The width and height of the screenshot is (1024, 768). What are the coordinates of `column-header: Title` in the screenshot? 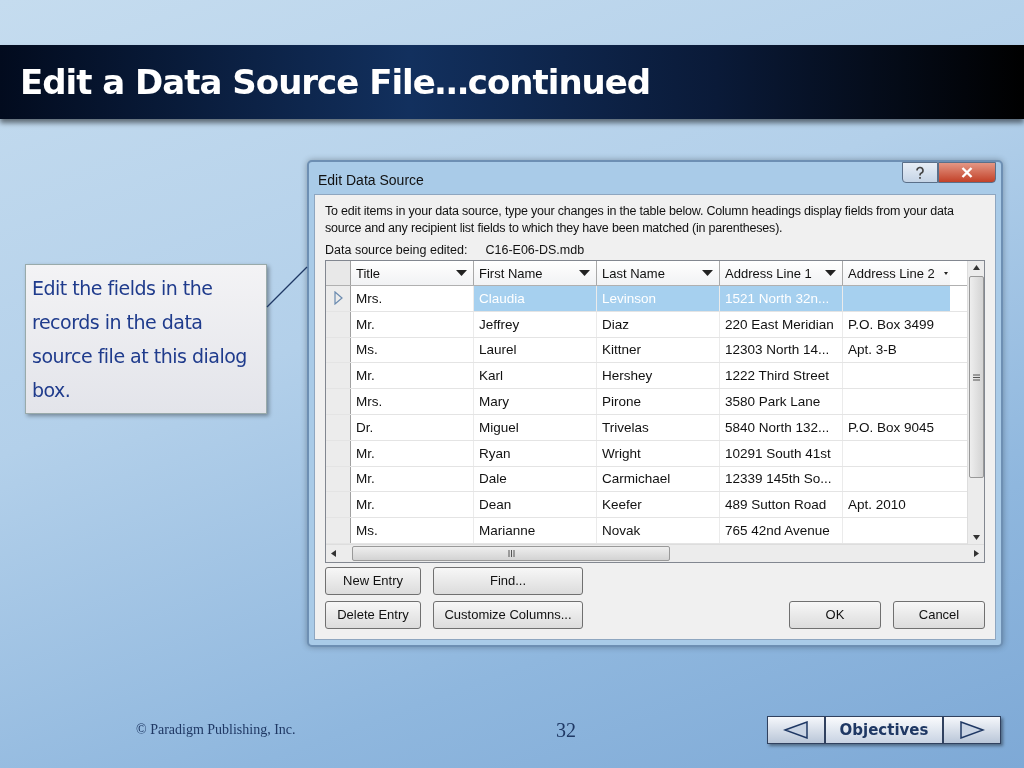 It's located at (412, 273).